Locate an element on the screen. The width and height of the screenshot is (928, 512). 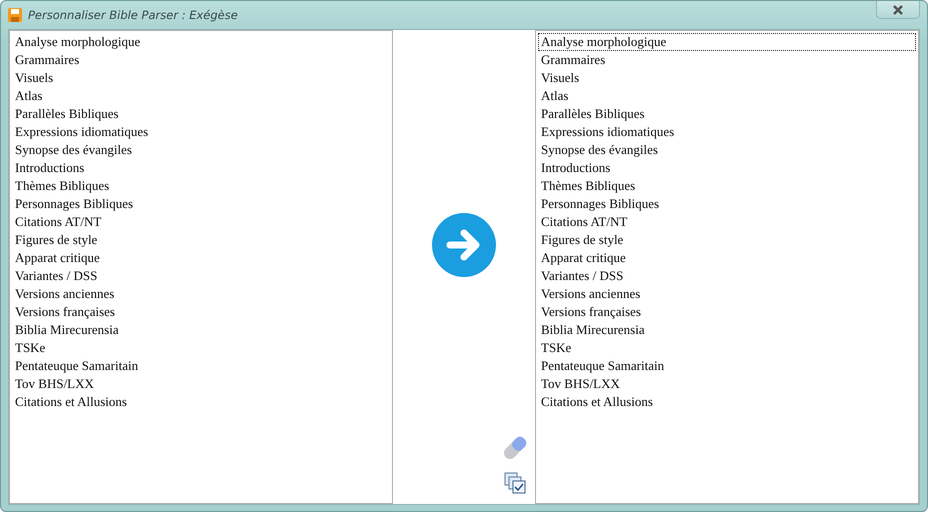
close-icon is located at coordinates (898, 9).